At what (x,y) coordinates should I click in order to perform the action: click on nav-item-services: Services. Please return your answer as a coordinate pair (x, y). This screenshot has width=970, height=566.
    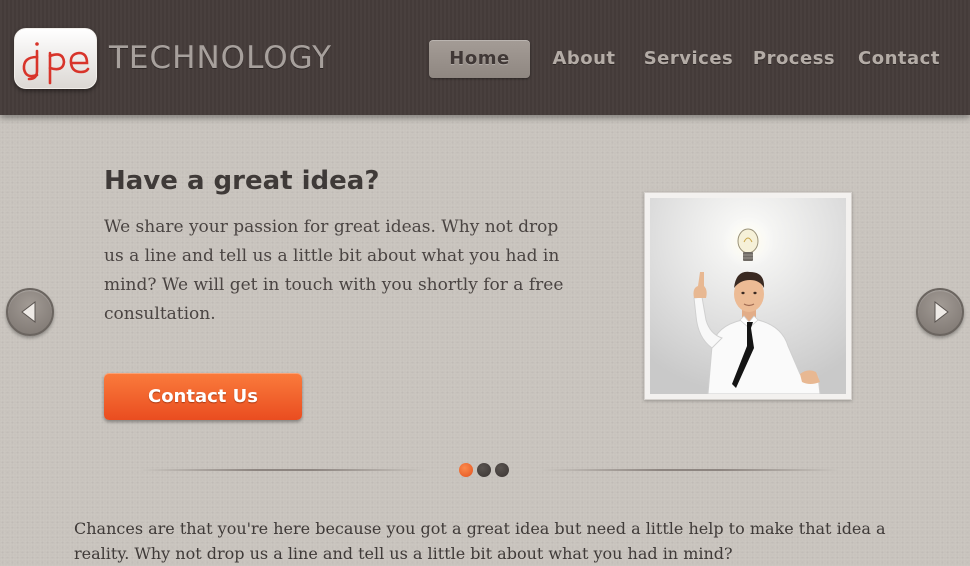
    Looking at the image, I should click on (688, 59).